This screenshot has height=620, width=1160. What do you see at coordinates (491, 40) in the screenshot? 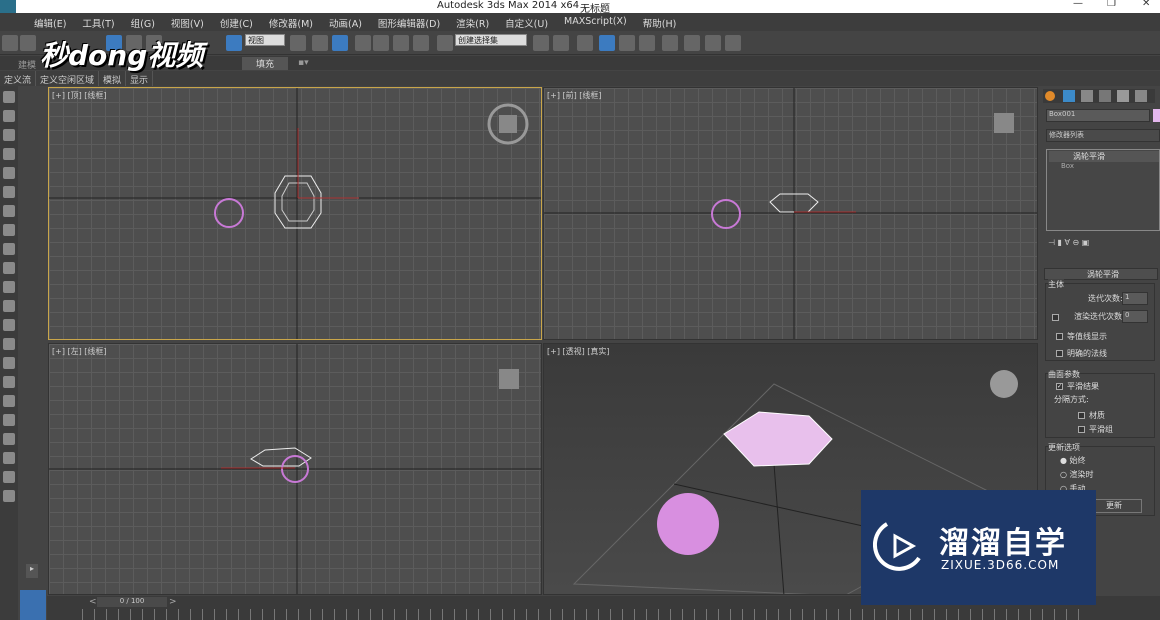
I see `named-selection-dropdown: 创建选择集` at bounding box center [491, 40].